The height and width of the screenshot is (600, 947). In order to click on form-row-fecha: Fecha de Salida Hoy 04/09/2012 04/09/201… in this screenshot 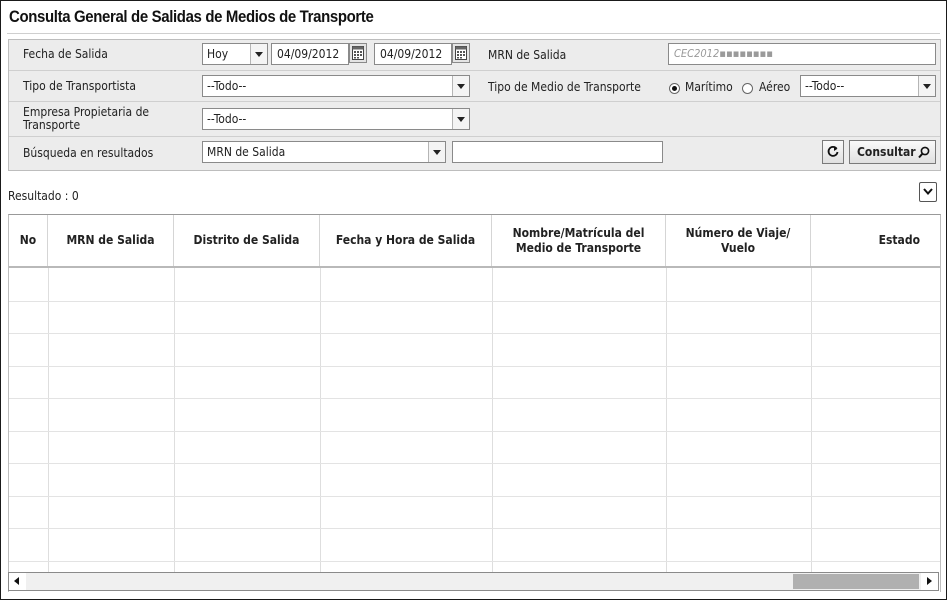, I will do `click(474, 55)`.